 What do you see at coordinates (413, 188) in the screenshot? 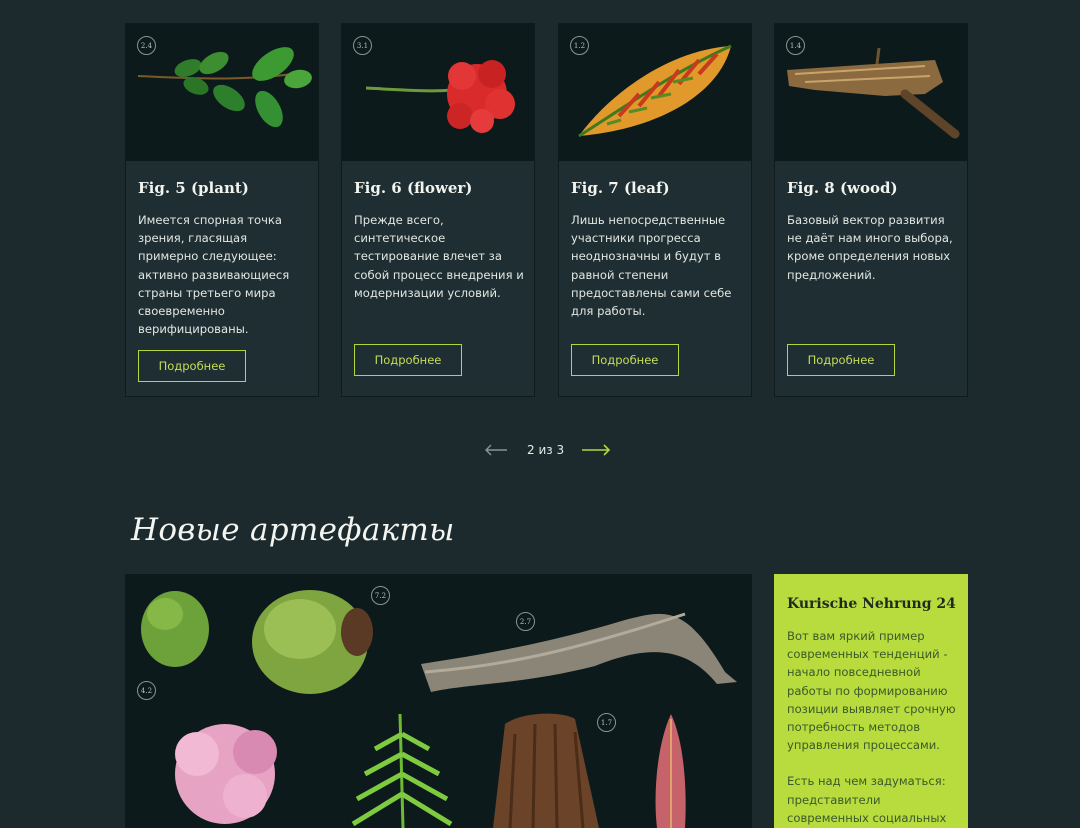
I see `card-title: Fig. 6 (flower)` at bounding box center [413, 188].